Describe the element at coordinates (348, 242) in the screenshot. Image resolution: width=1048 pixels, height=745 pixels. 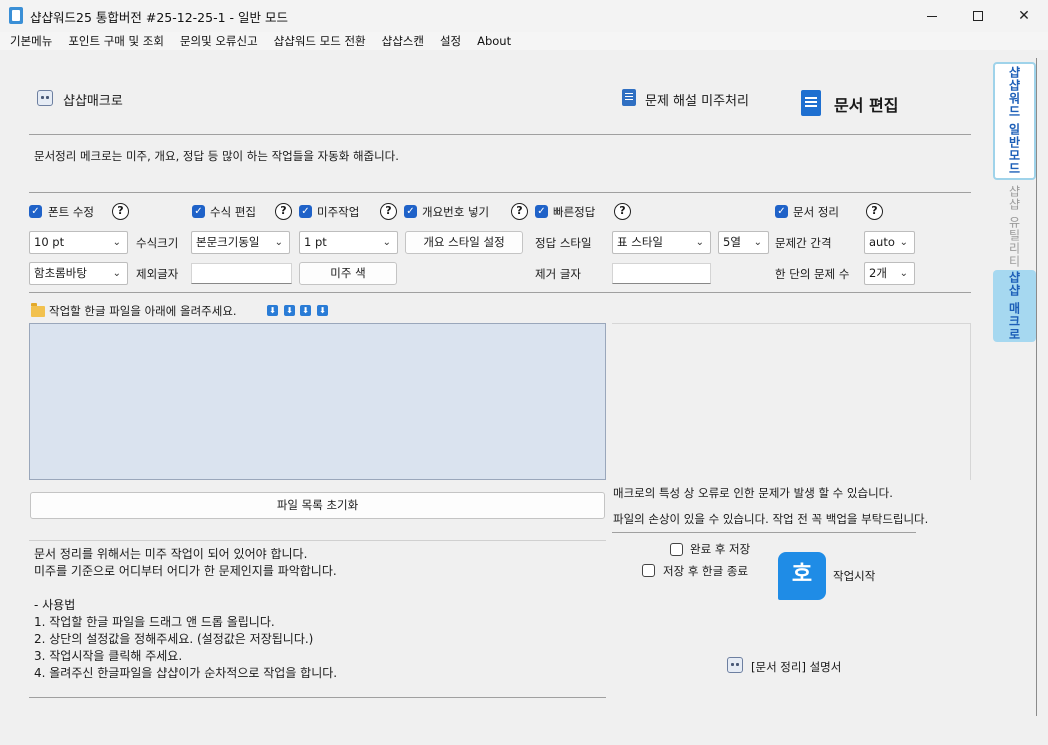
I see `line-width-select: 1 pt ⌄` at that location.